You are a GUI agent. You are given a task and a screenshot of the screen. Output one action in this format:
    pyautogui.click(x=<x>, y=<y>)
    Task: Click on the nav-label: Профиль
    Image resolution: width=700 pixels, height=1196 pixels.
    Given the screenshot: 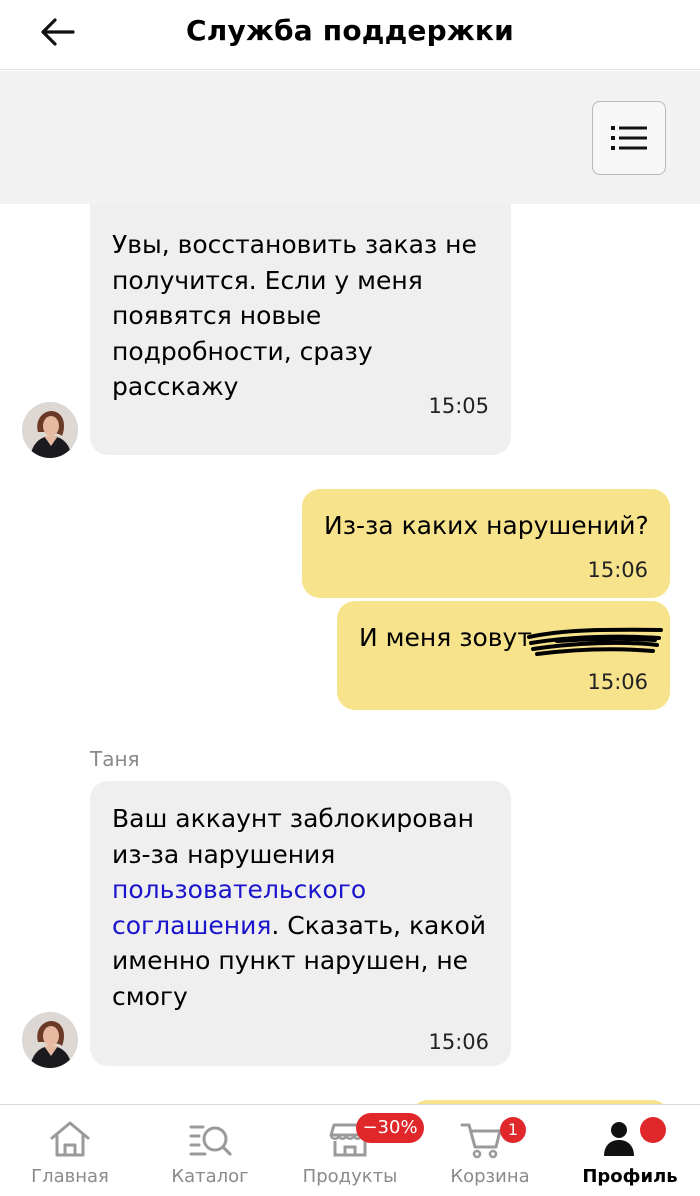 What is the action you would take?
    pyautogui.click(x=630, y=1176)
    